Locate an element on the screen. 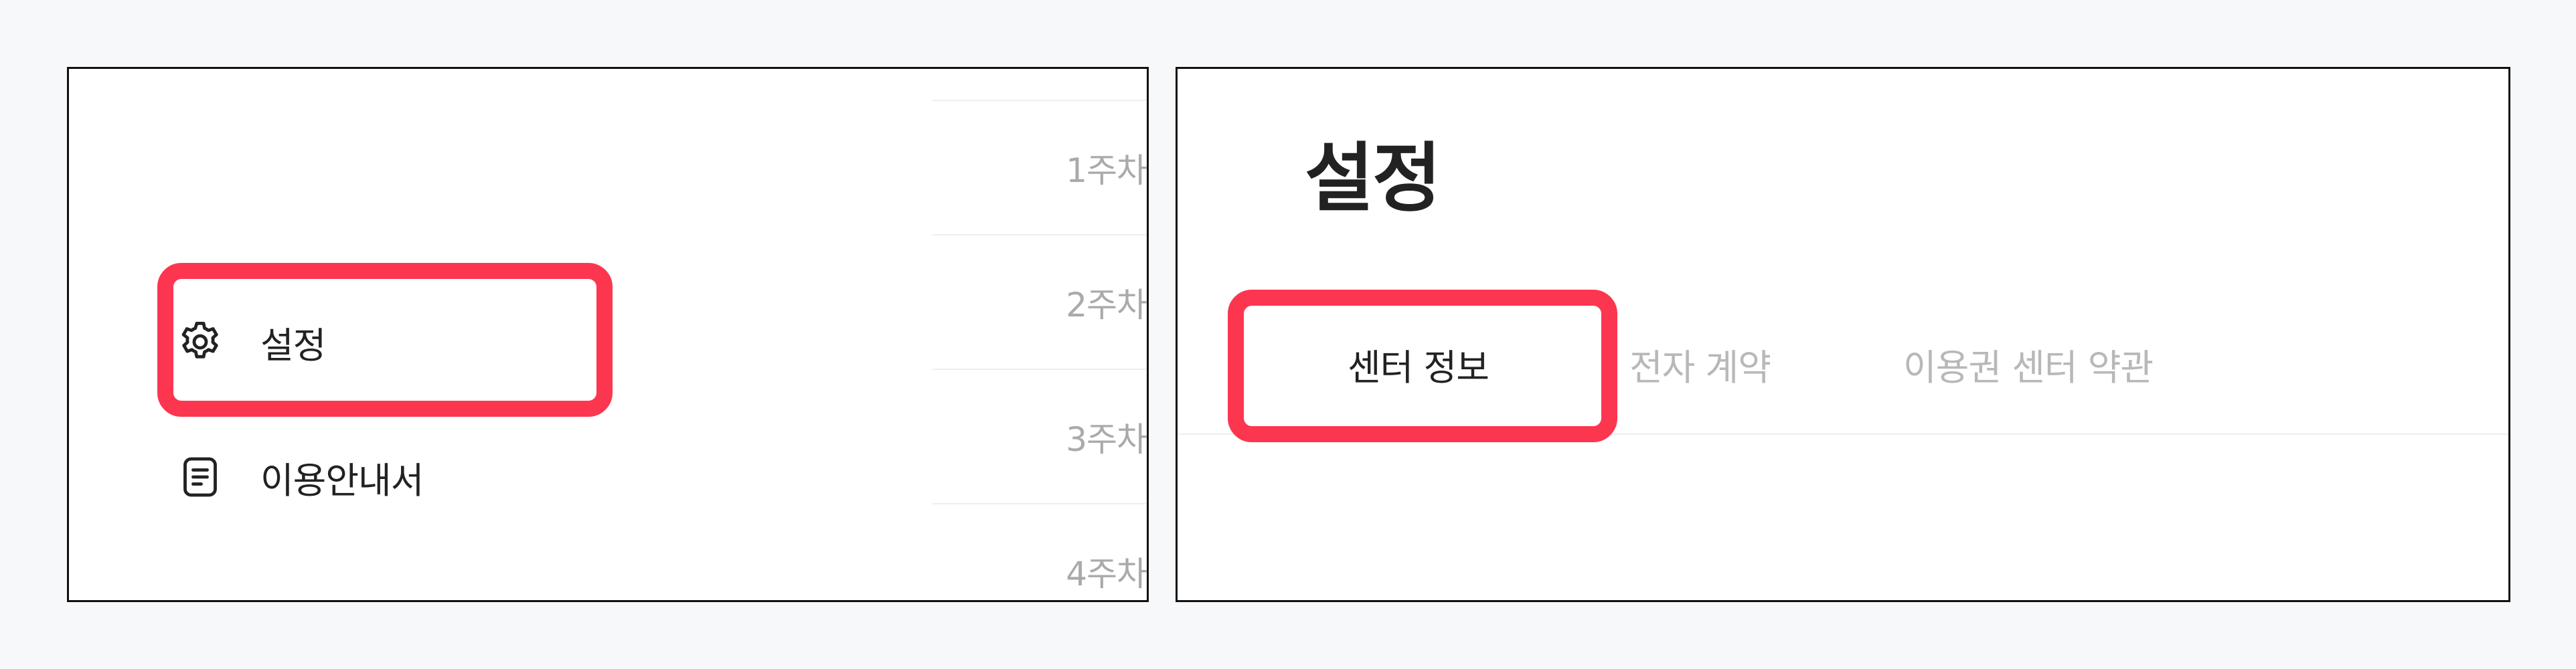  week-item: 4주차 is located at coordinates (1040, 551).